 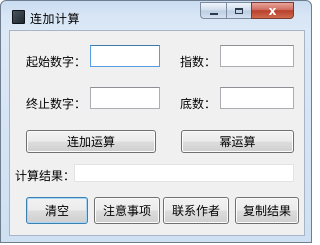 I want to click on base-label: 底数：, so click(x=198, y=104).